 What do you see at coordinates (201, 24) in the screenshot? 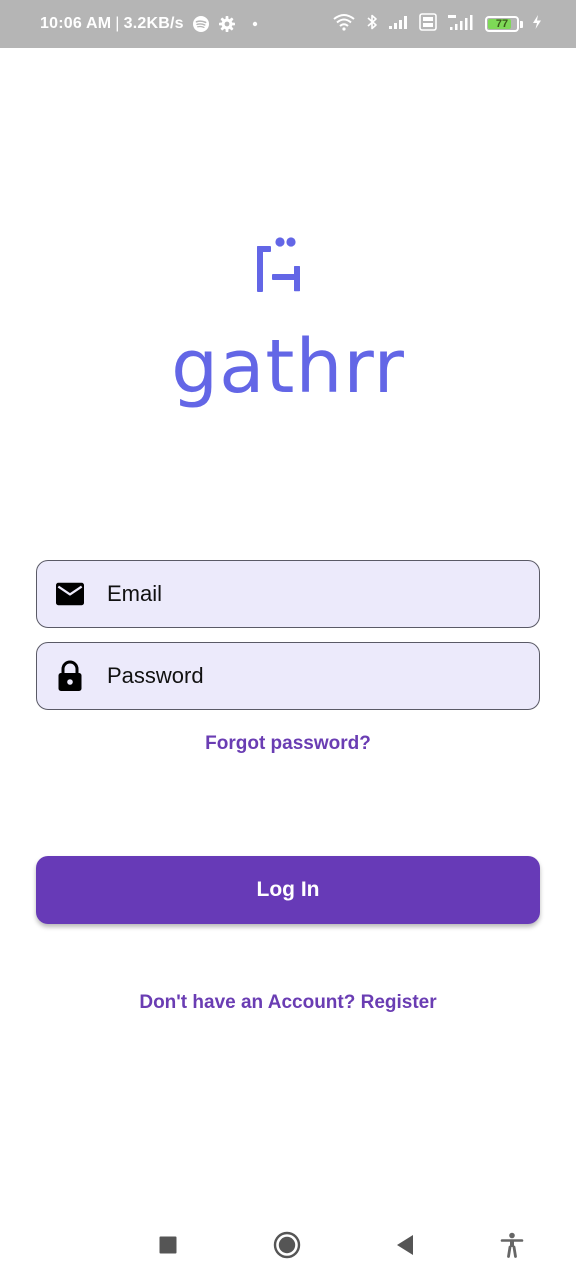
I see `spotify-icon` at bounding box center [201, 24].